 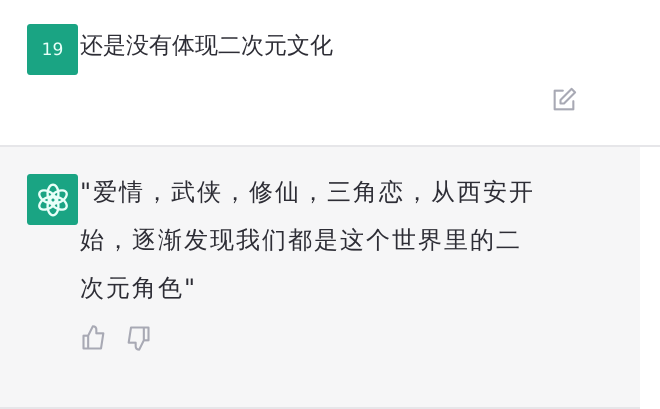 I want to click on user-message: 还是没有体现二次元文化, so click(x=206, y=46).